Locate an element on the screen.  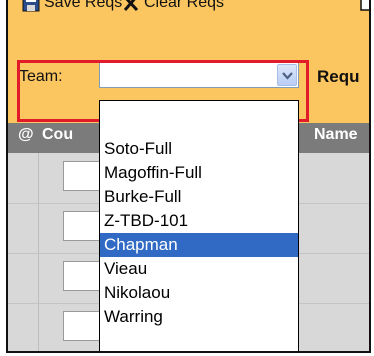
dropdown-option: Magoffin-Full is located at coordinates (199, 173).